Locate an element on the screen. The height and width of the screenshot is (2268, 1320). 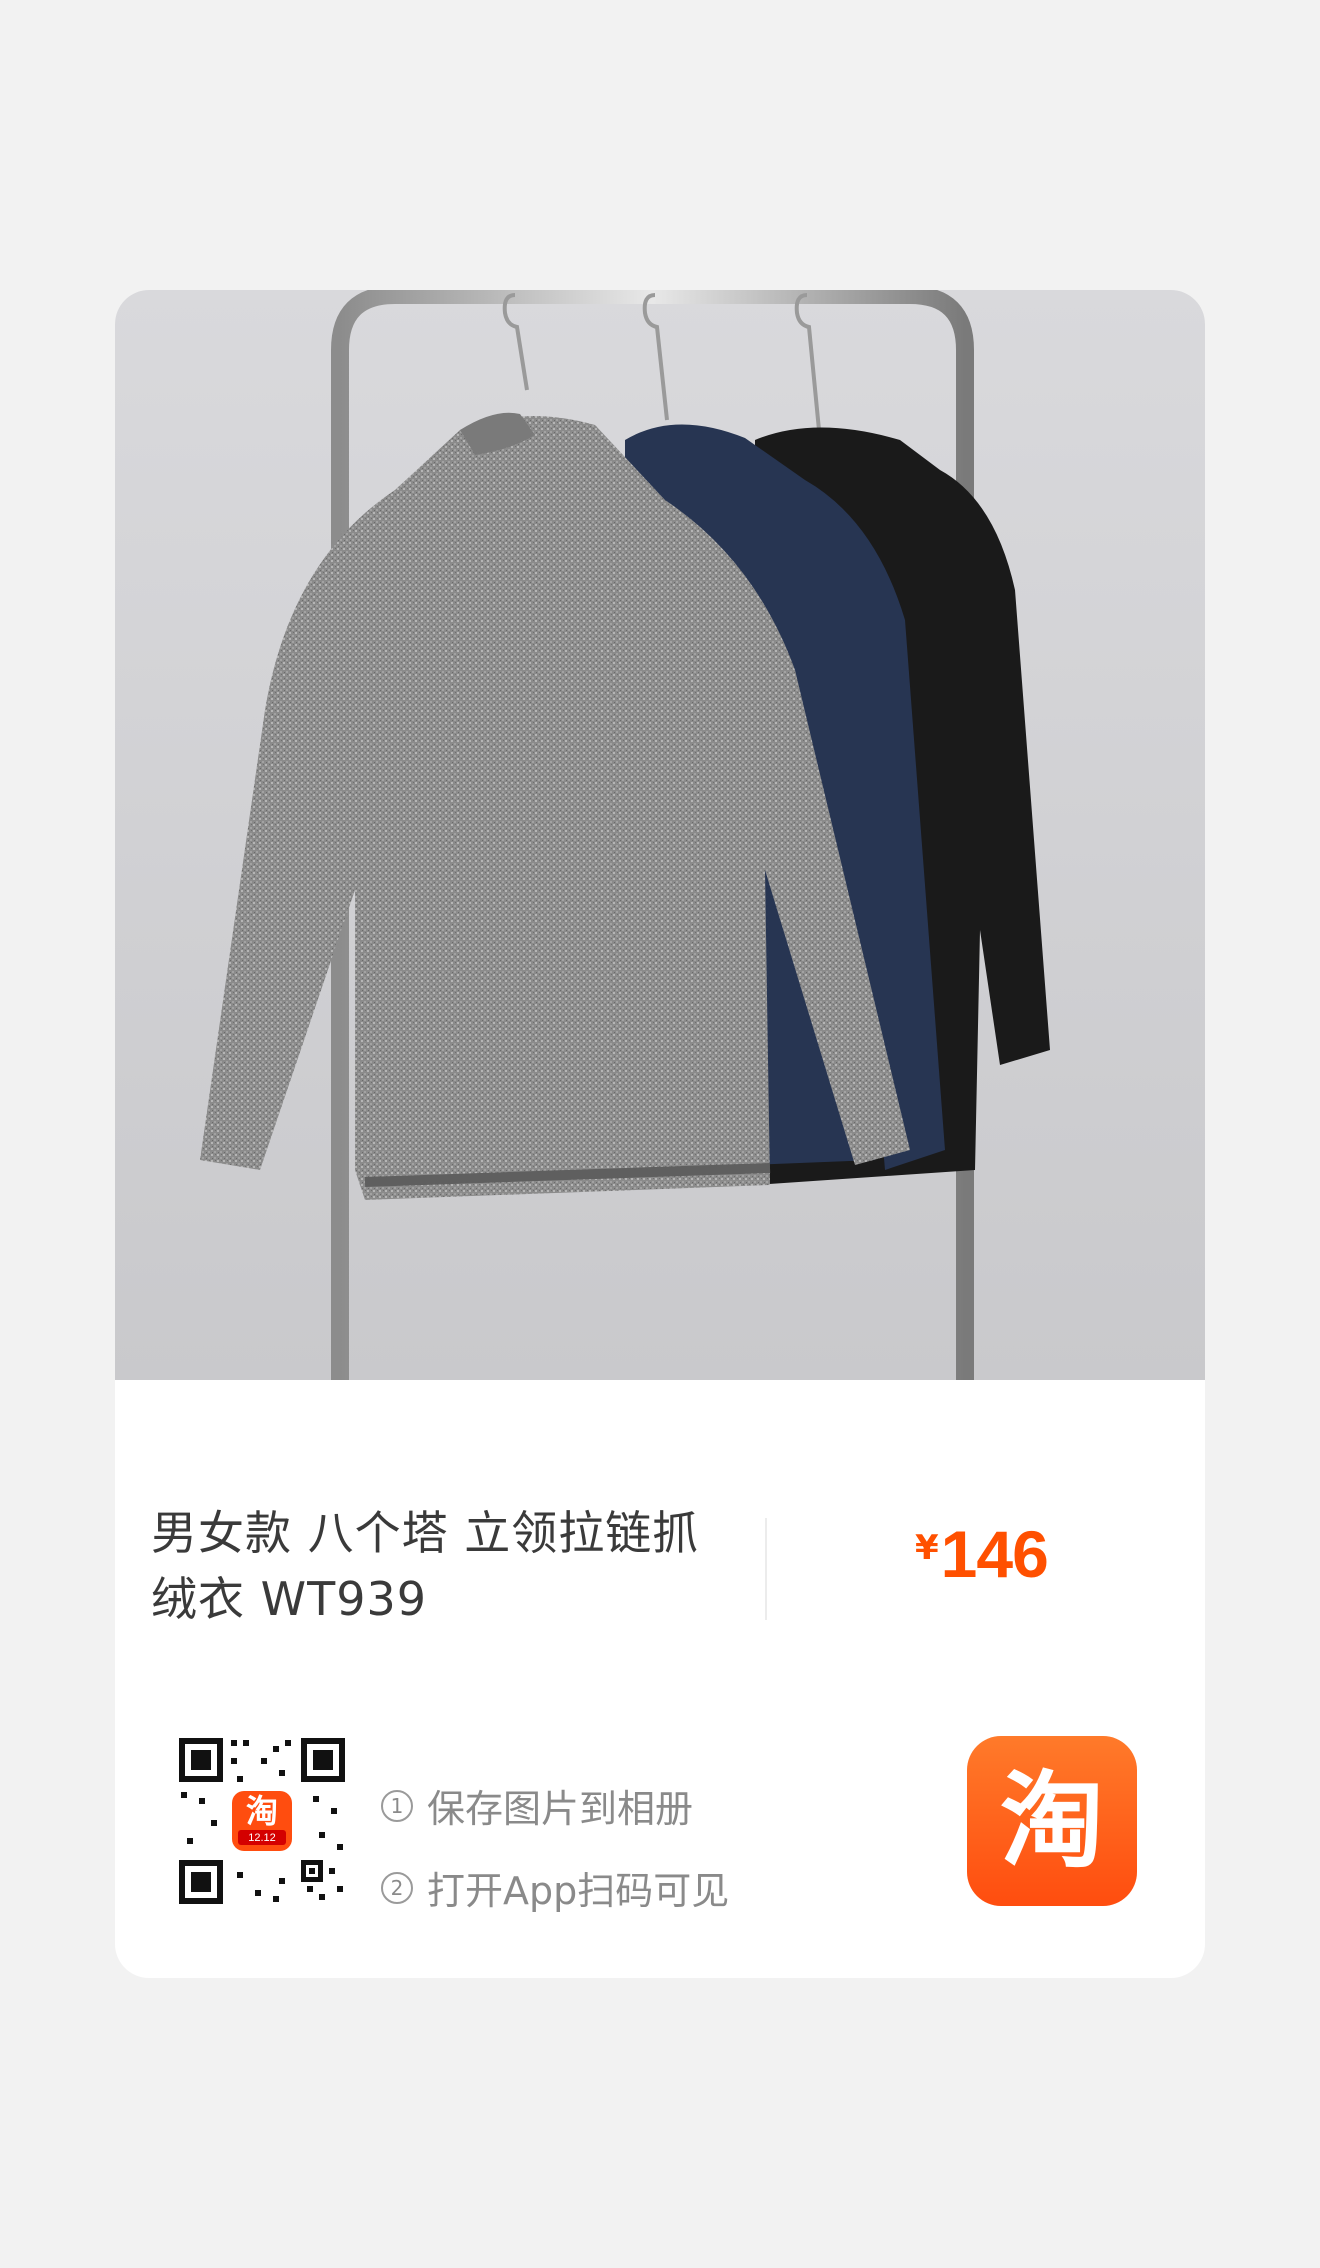
taobao-logo-glyph: 淘 is located at coordinates (1051, 1821).